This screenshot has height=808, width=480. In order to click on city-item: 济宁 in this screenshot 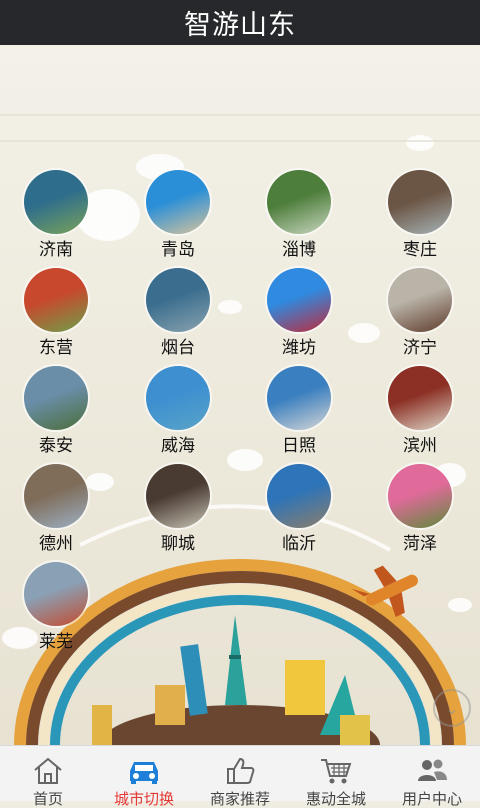, I will do `click(420, 313)`.